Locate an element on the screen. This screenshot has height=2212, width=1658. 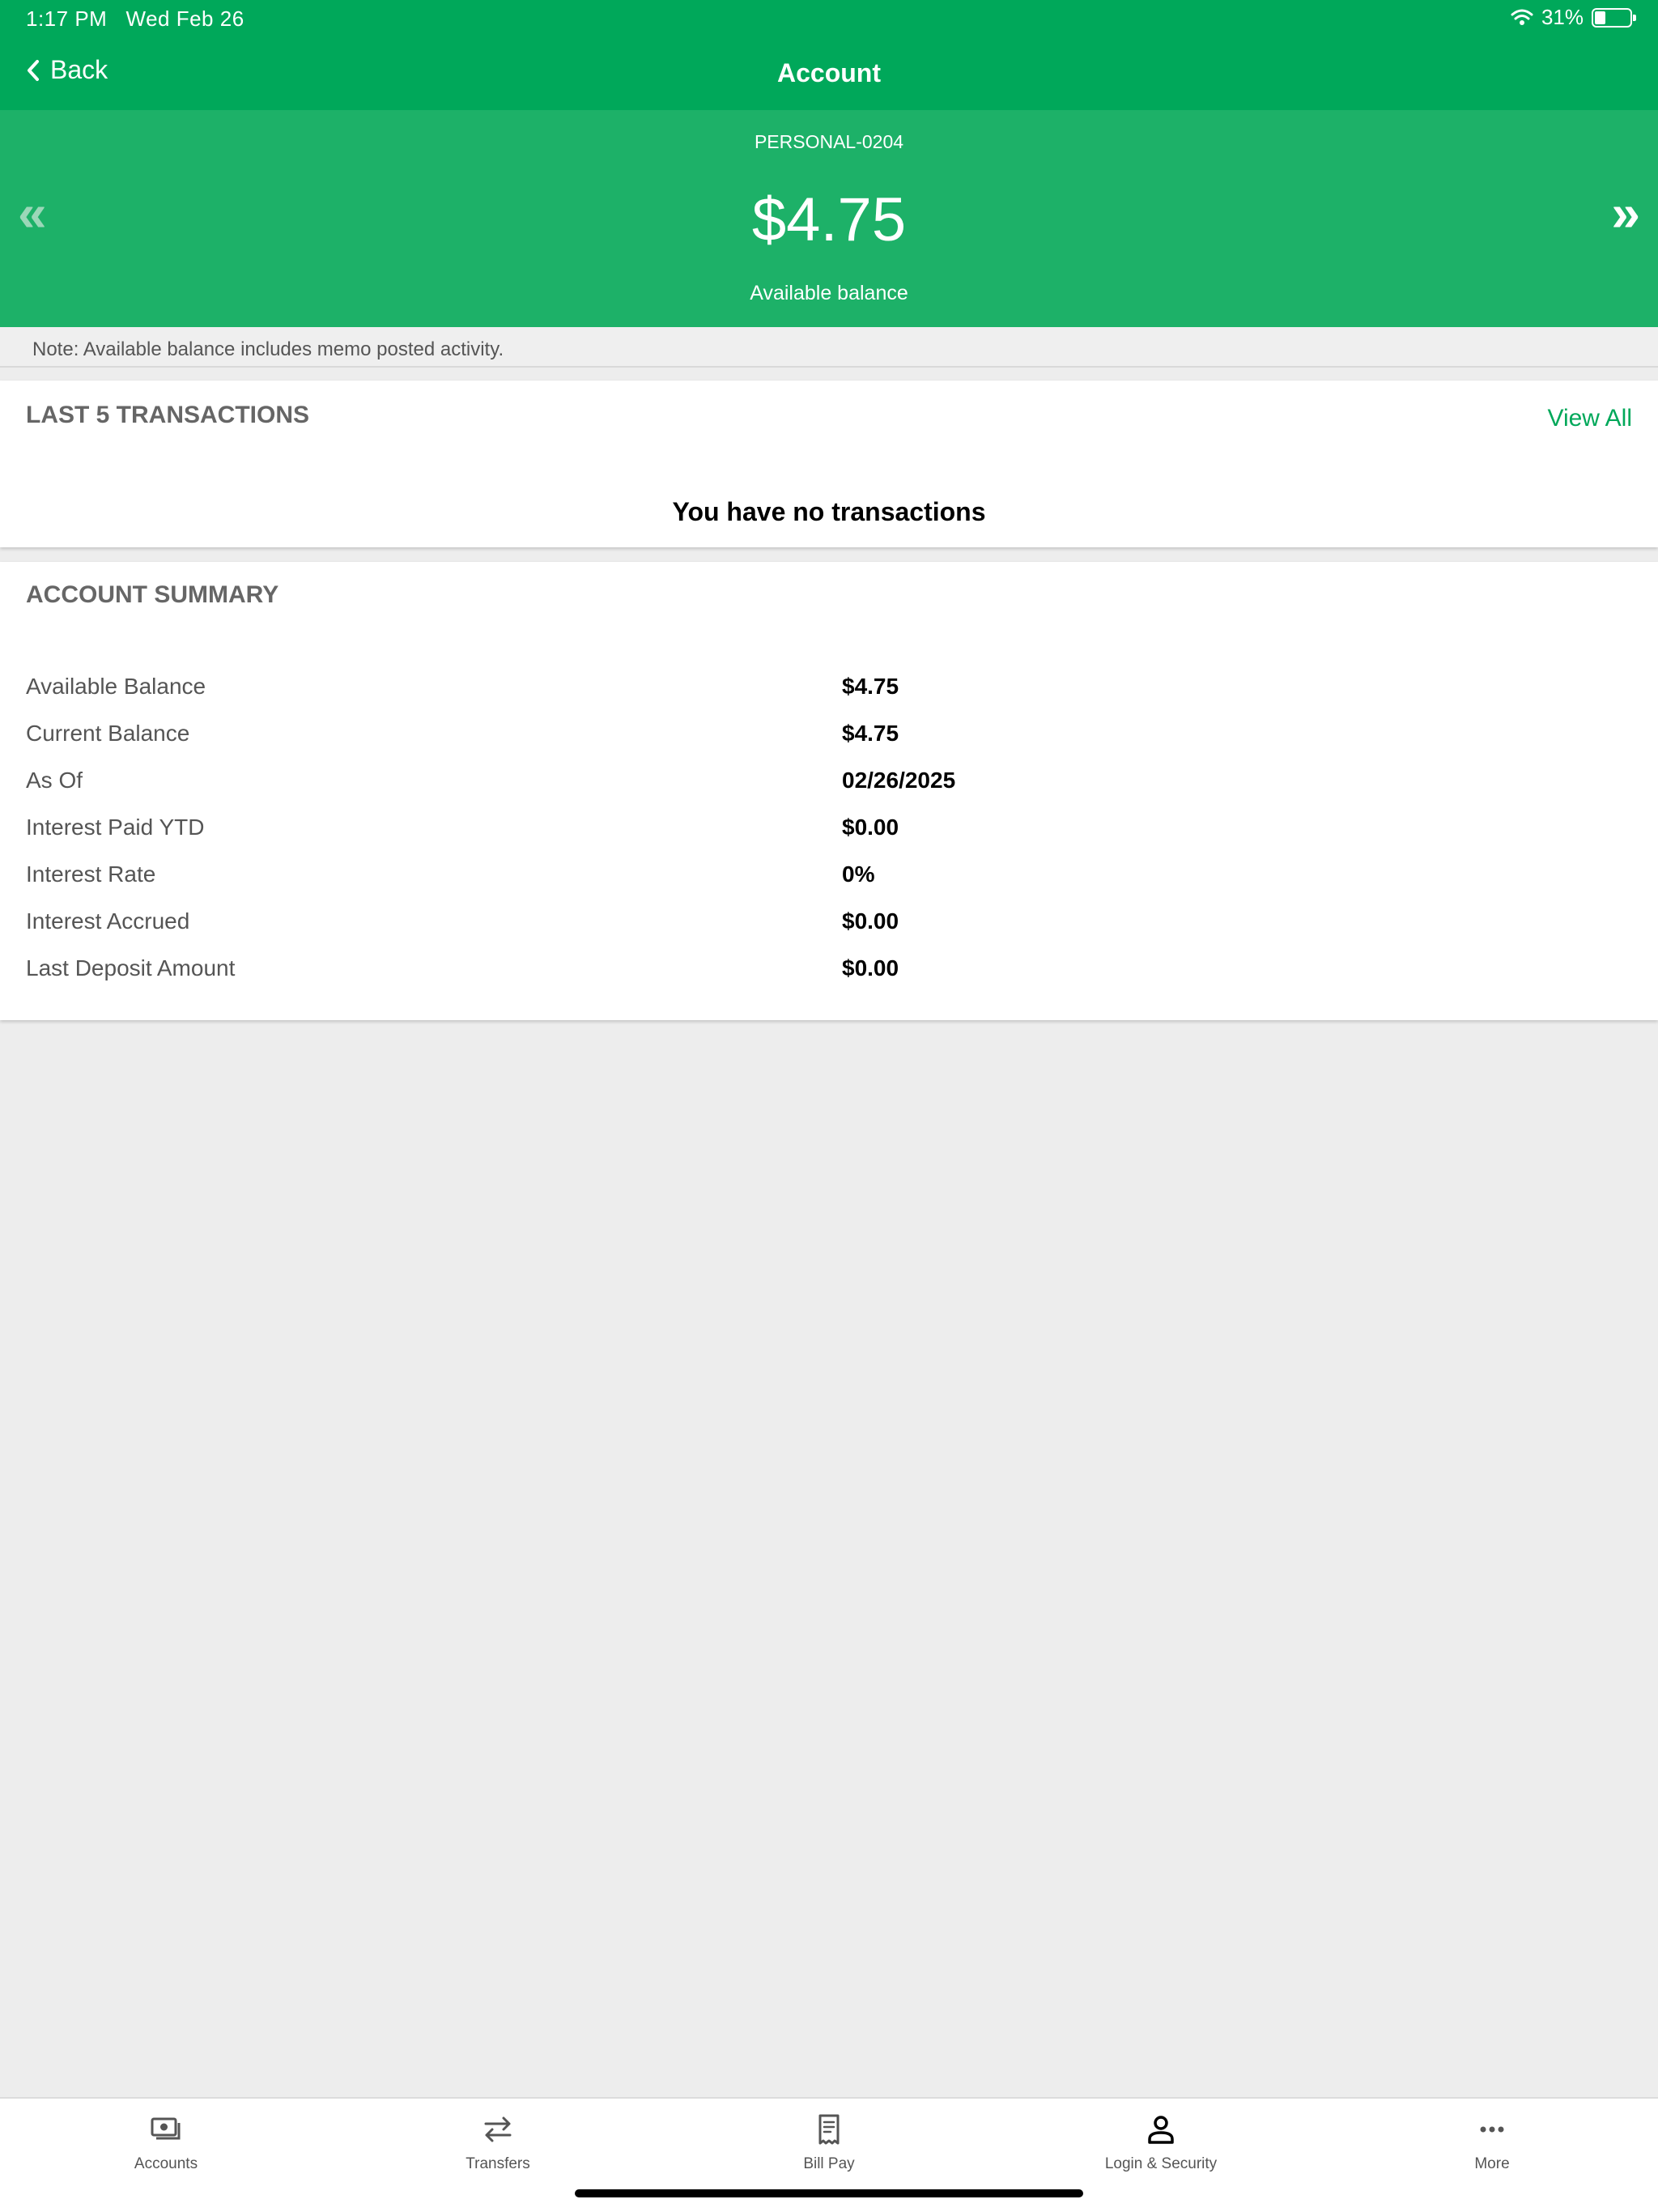
tab-label: Login & Security is located at coordinates (1161, 2164).